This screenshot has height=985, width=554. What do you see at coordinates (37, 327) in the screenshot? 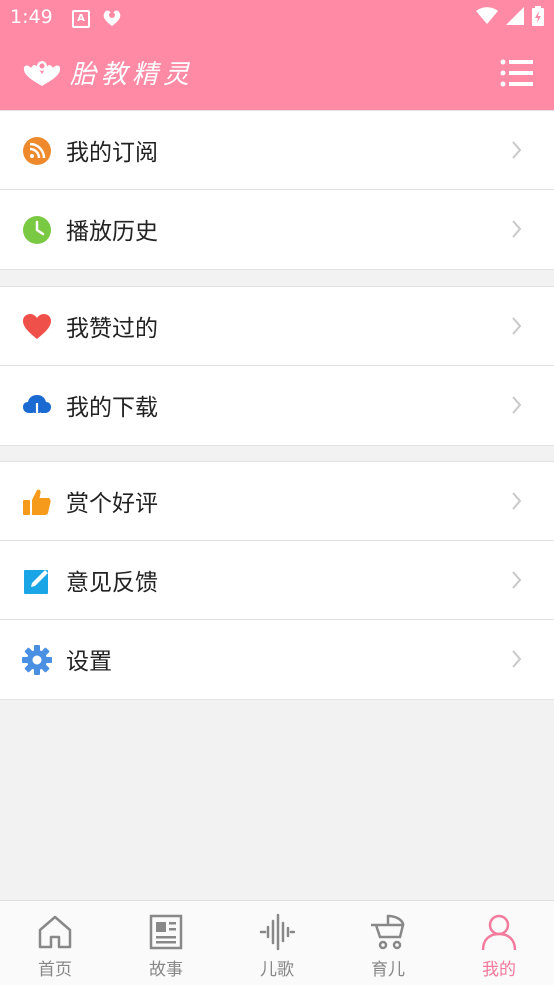
I see `heart-icon` at bounding box center [37, 327].